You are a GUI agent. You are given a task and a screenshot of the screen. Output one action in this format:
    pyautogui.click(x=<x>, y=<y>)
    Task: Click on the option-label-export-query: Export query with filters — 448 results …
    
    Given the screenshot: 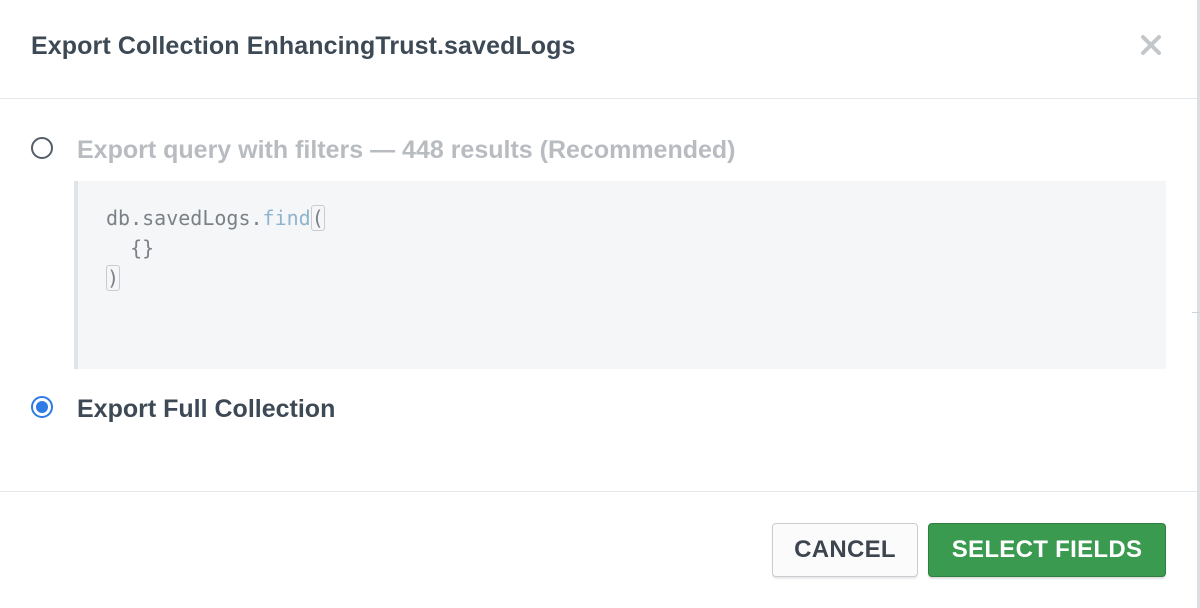 What is the action you would take?
    pyautogui.click(x=406, y=150)
    